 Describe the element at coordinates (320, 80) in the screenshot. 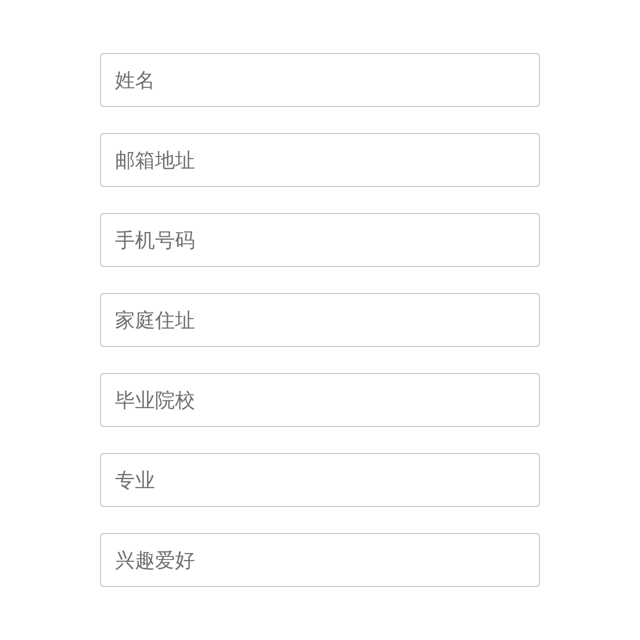

I see `input-field: 姓名` at that location.